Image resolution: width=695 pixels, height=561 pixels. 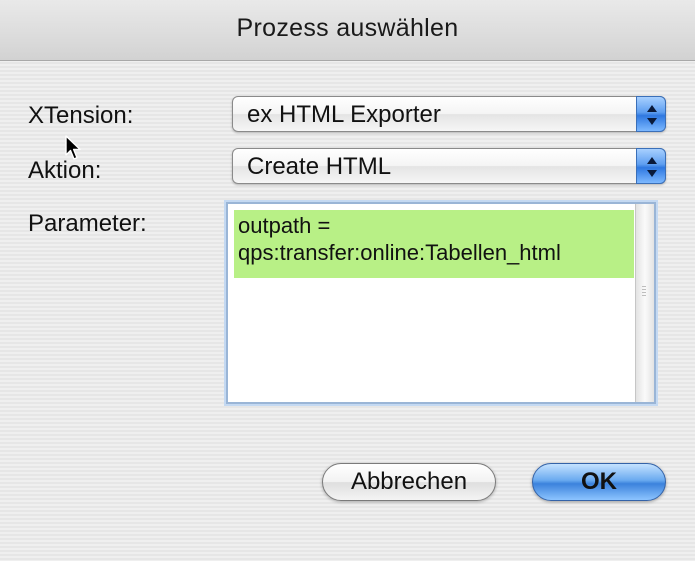 I want to click on xtension-label: XTension:, so click(x=81, y=115).